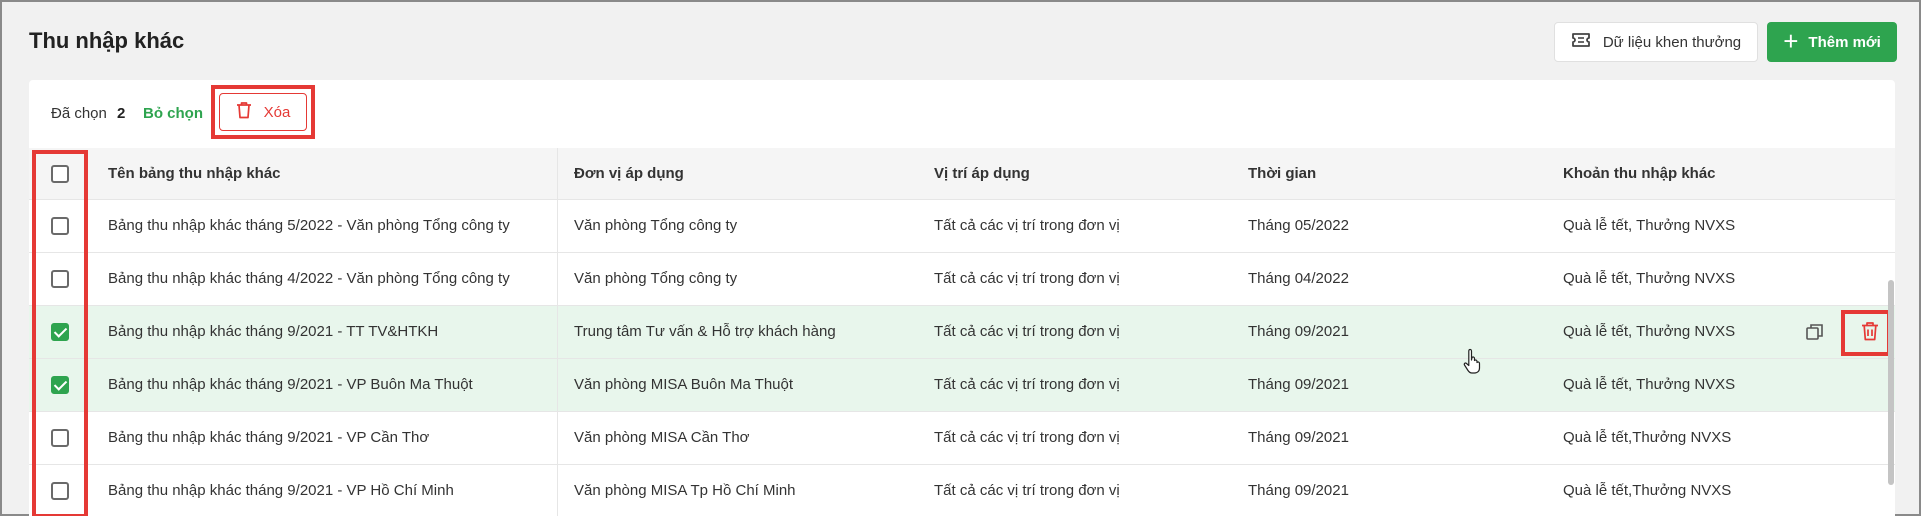 The width and height of the screenshot is (1921, 516). Describe the element at coordinates (1891, 382) in the screenshot. I see `scrollbar-thumb` at that location.